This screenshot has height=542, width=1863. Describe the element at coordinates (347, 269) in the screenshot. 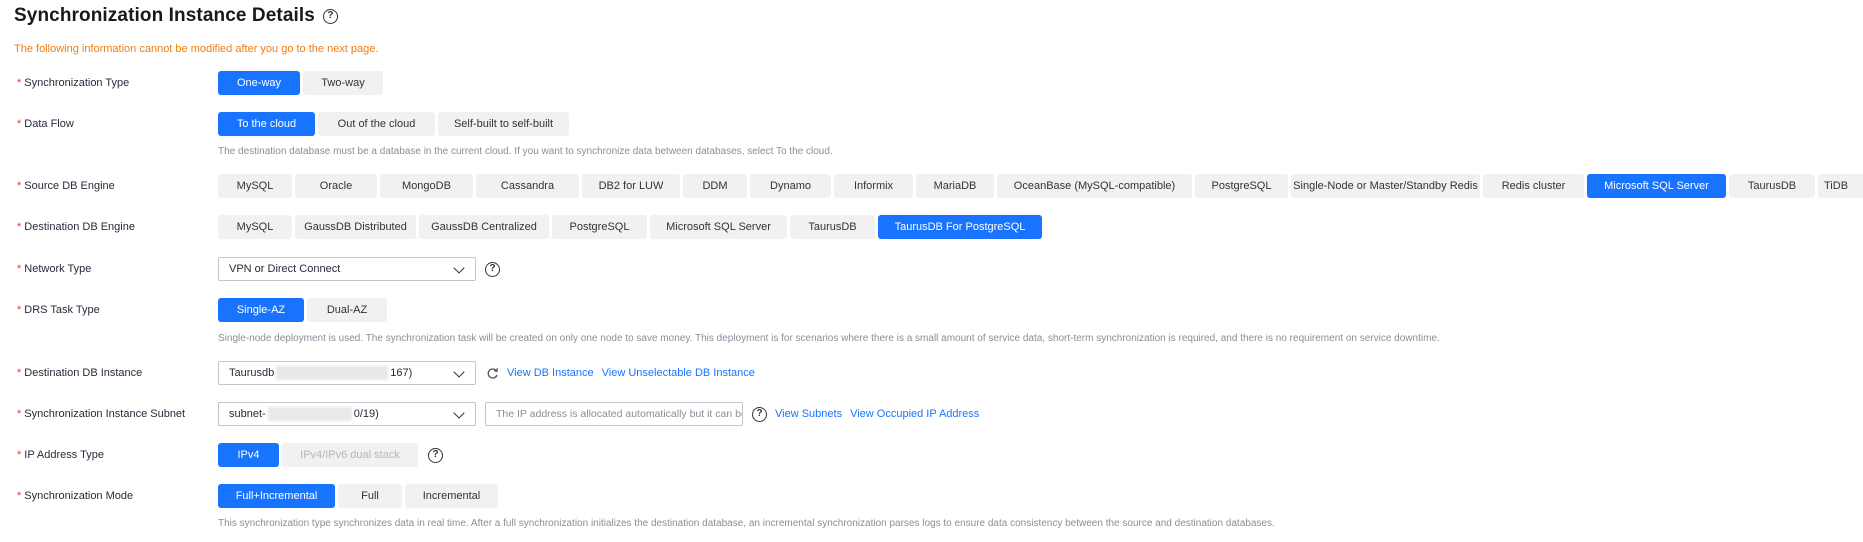

I see `network-type-dropdown: VPN or Direct Connect` at that location.